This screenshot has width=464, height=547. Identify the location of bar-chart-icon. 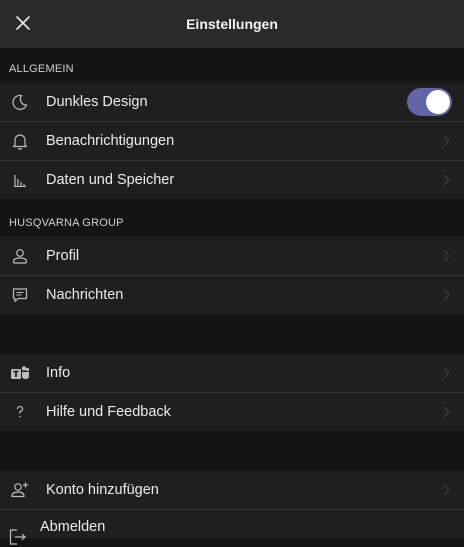
(20, 180).